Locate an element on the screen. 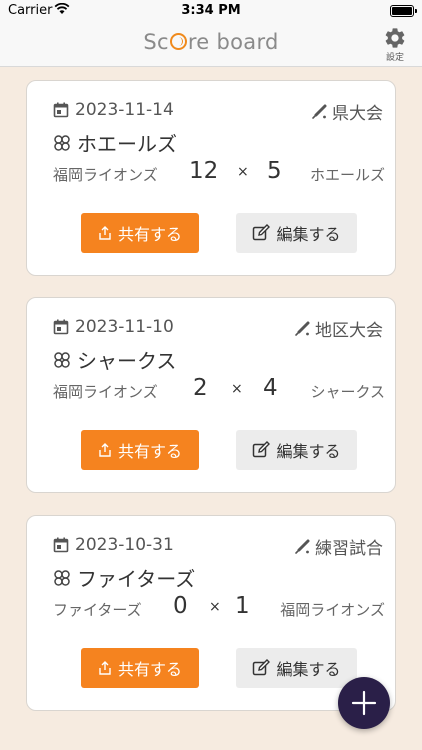 The height and width of the screenshot is (750, 422). away-team: 福岡ライオンズ is located at coordinates (332, 610).